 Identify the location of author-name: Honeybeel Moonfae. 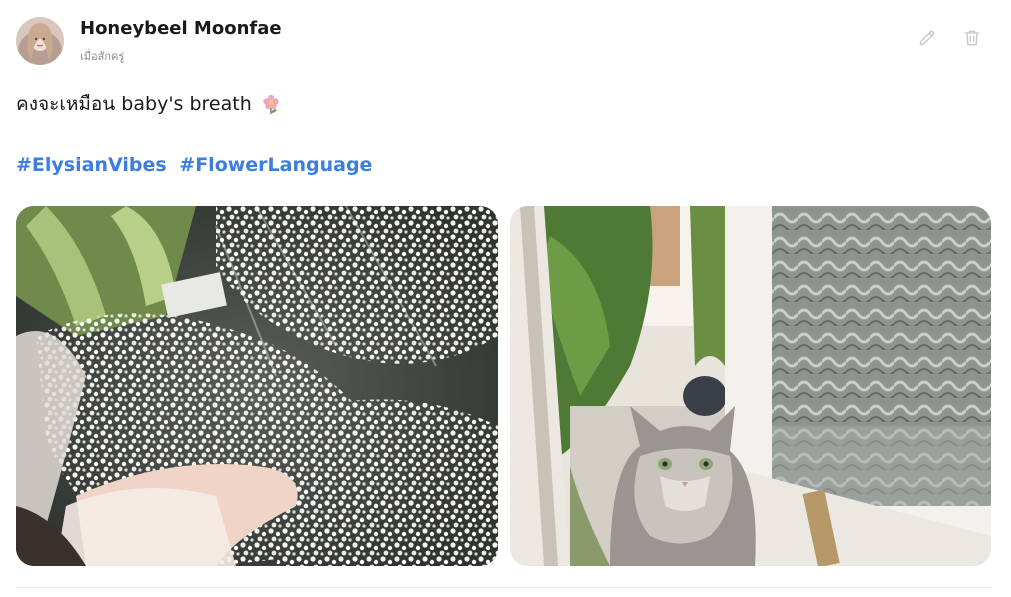
(181, 28).